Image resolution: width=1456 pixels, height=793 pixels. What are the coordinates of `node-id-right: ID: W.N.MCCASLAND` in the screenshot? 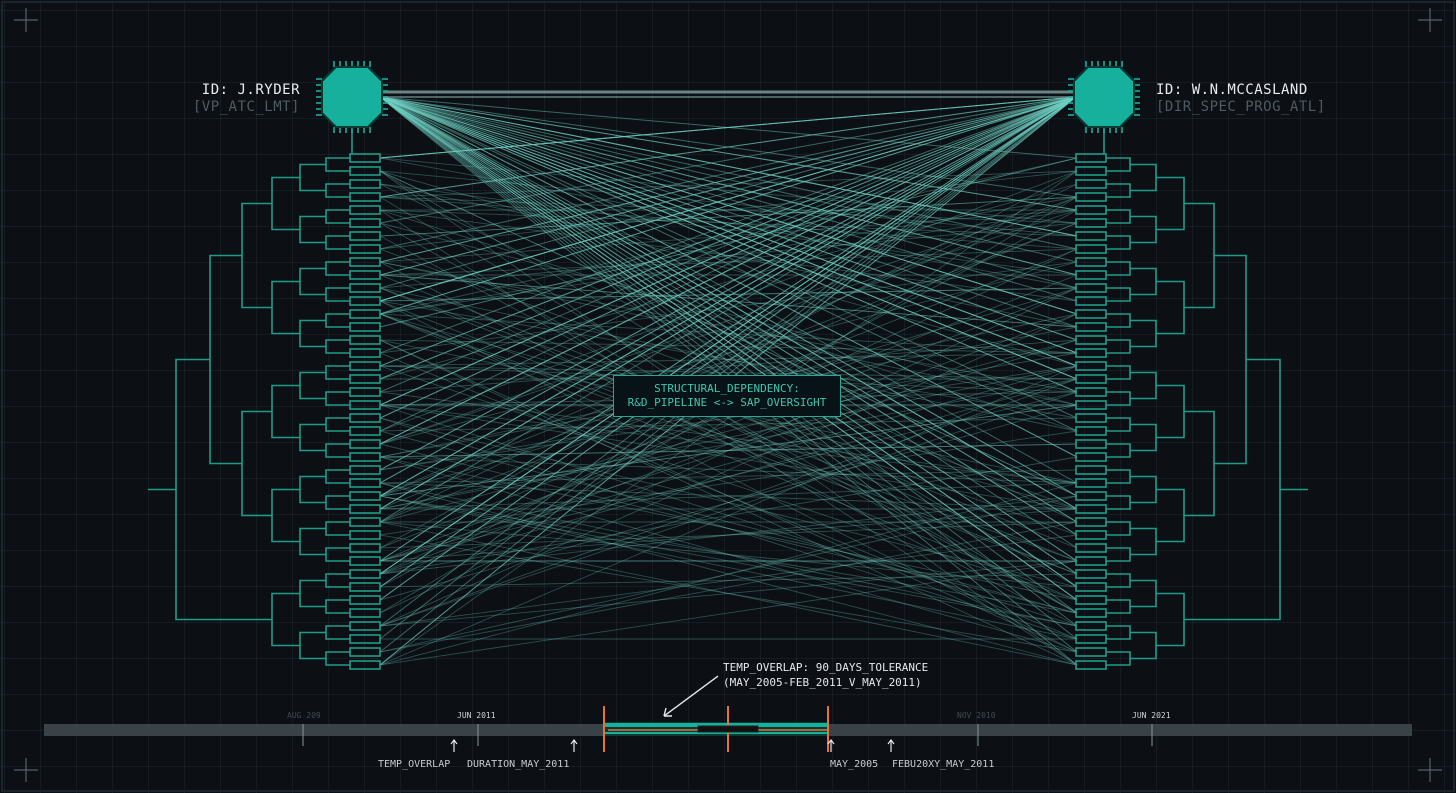 It's located at (1232, 90).